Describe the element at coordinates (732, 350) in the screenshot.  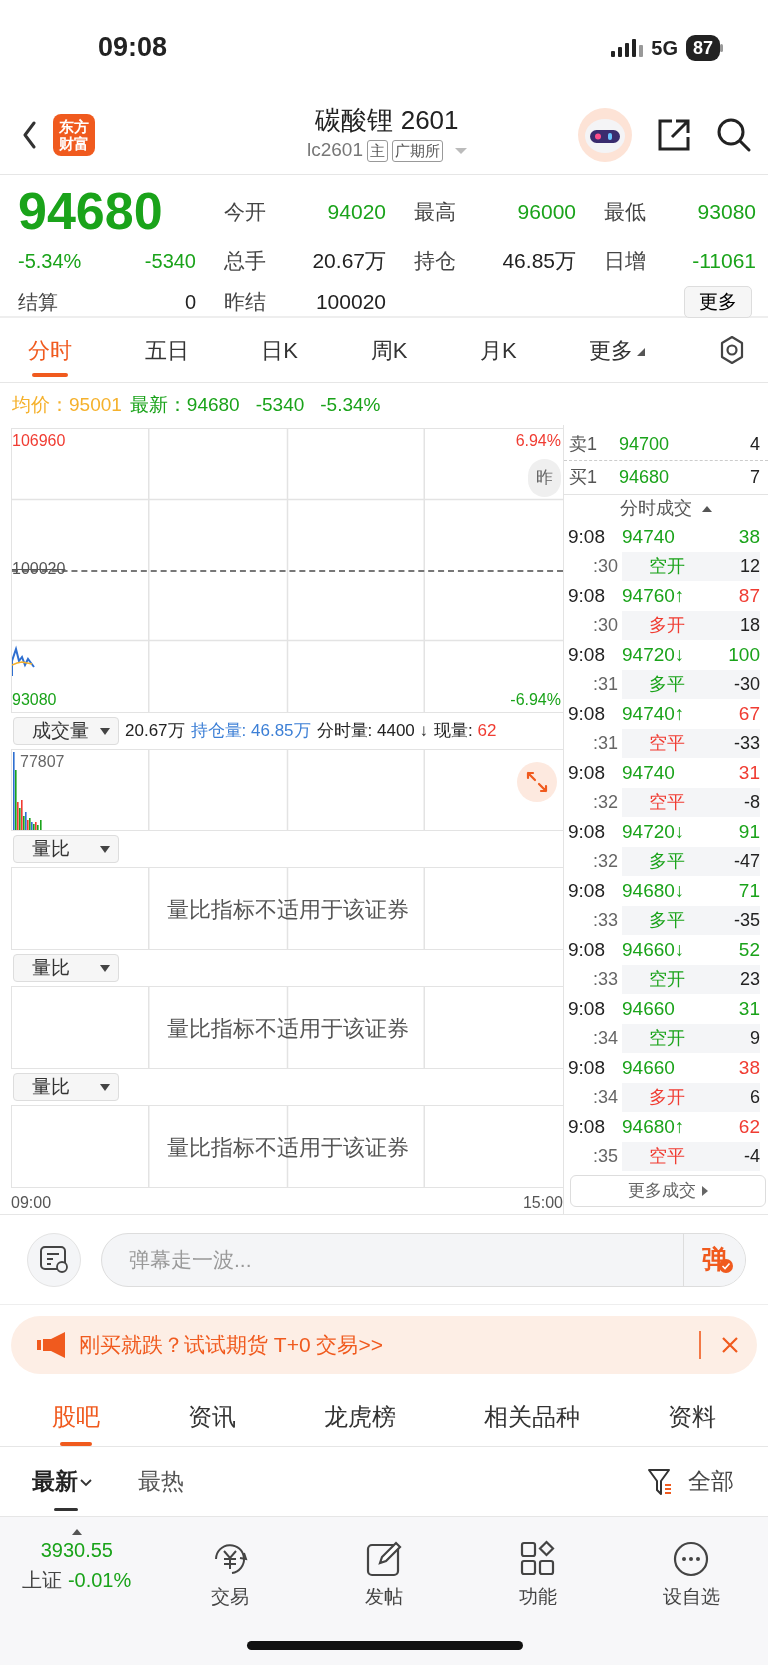
I see `settings-icon` at that location.